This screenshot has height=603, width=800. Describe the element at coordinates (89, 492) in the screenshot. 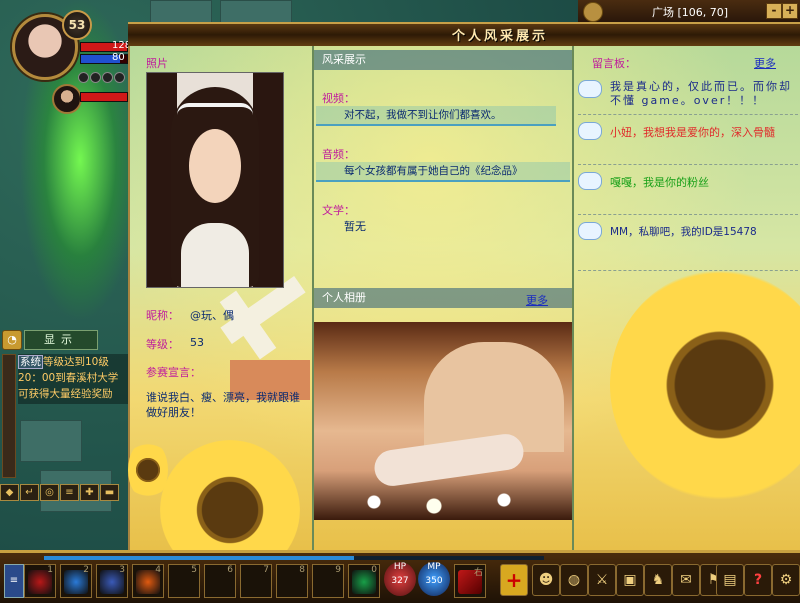

I see `chat-expand-icon: ✚` at that location.